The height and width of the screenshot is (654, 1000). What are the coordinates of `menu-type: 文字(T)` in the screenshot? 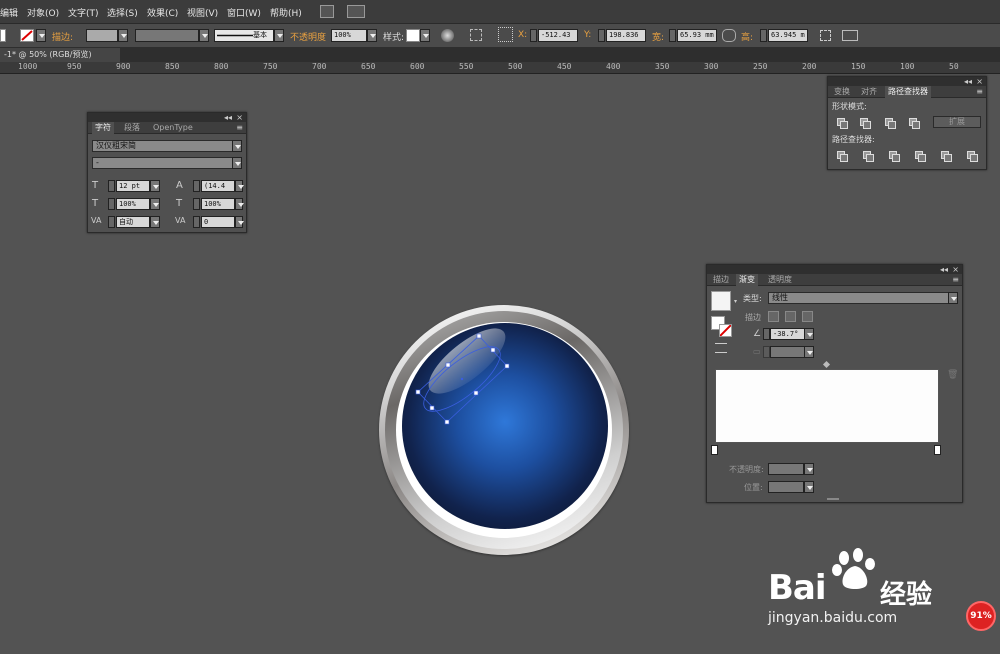 It's located at (83, 12).